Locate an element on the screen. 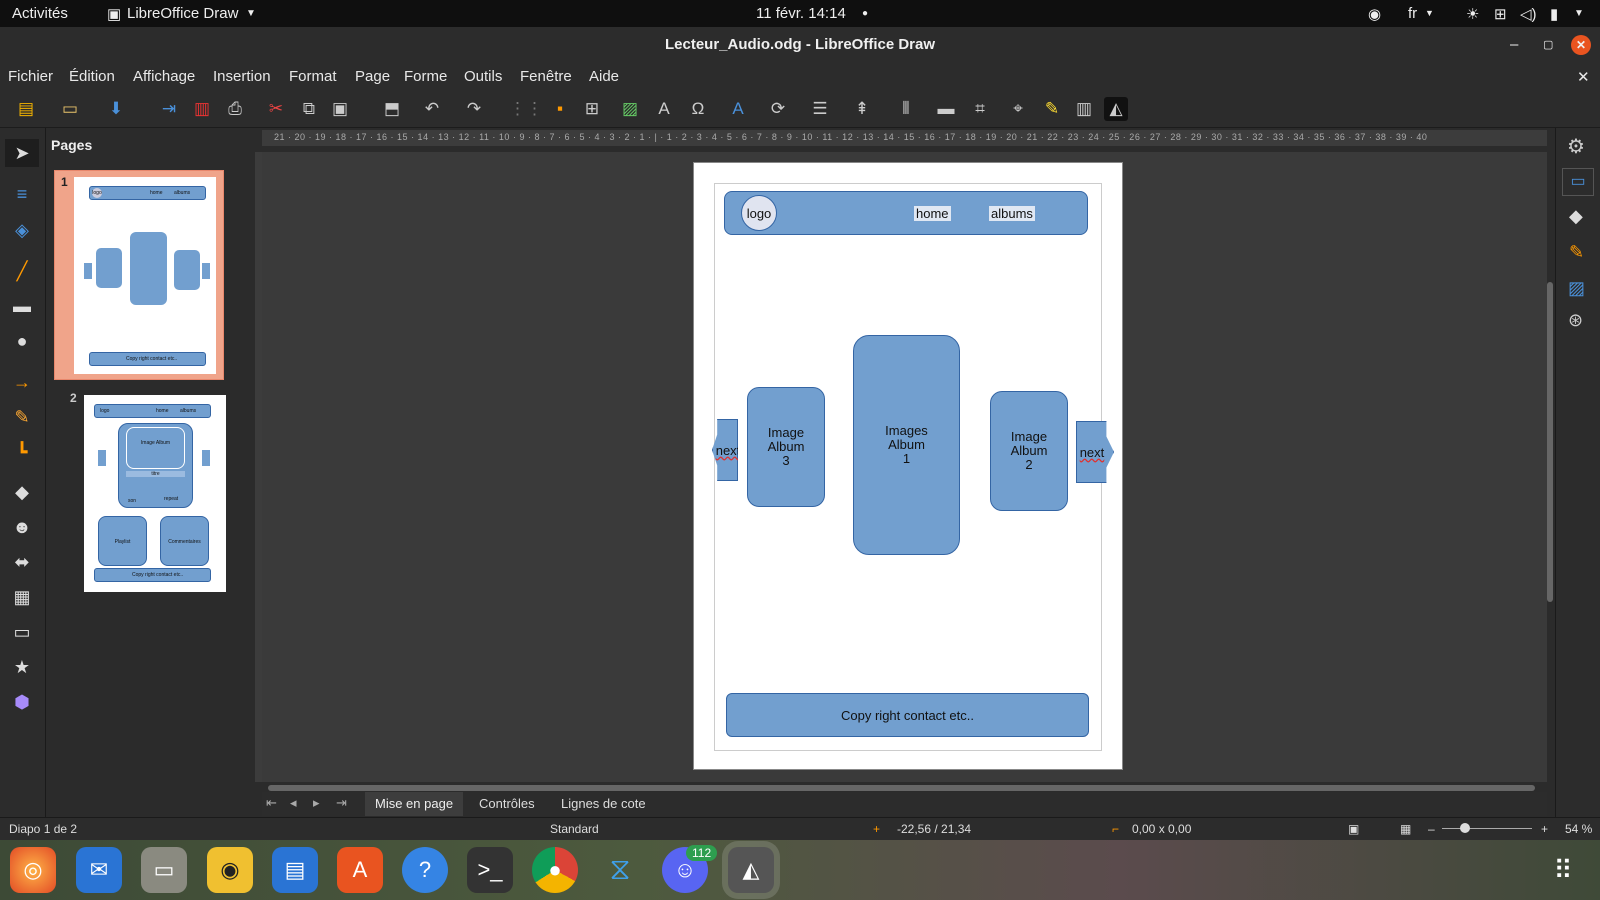 This screenshot has height=900, width=1600. glue-icon: ✎ is located at coordinates (1052, 109).